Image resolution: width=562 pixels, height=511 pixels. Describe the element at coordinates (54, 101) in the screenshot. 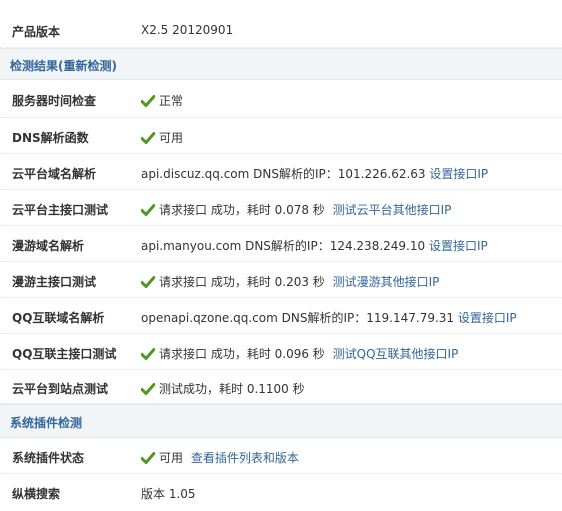

I see `server-time-label: 服务器时间检查` at that location.